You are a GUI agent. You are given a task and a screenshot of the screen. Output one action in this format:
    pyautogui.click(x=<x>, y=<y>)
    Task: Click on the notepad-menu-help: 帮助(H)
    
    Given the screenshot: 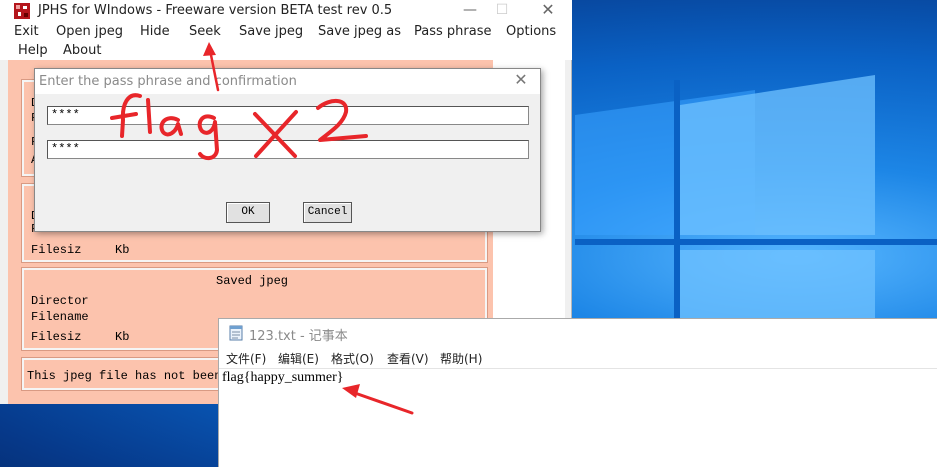 What is the action you would take?
    pyautogui.click(x=461, y=358)
    